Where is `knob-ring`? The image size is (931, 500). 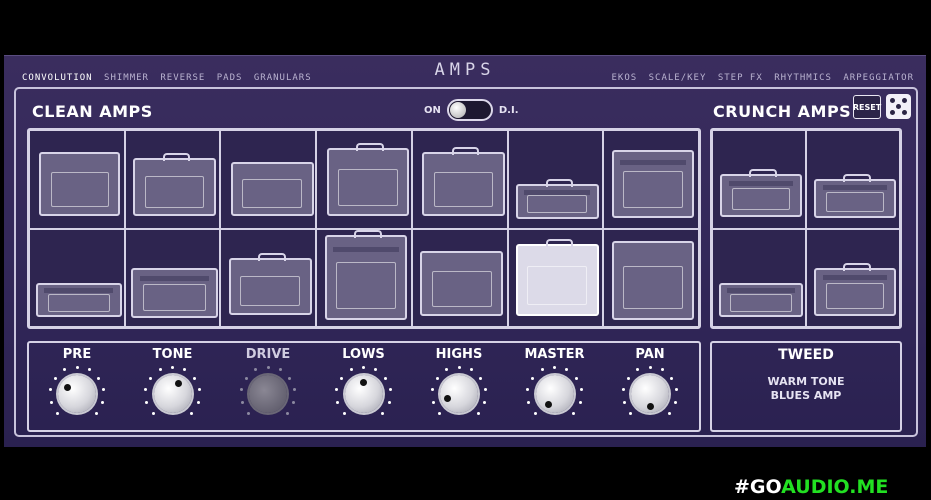
knob-ring is located at coordinates (364, 394).